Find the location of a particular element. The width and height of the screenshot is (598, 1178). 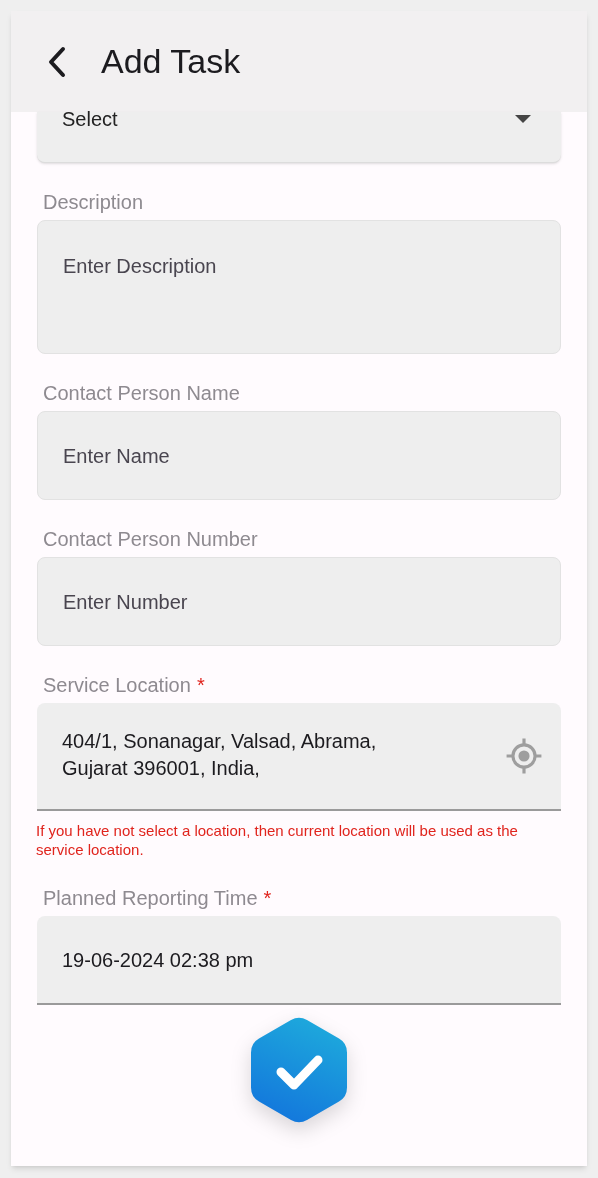

location-target-icon is located at coordinates (524, 756).